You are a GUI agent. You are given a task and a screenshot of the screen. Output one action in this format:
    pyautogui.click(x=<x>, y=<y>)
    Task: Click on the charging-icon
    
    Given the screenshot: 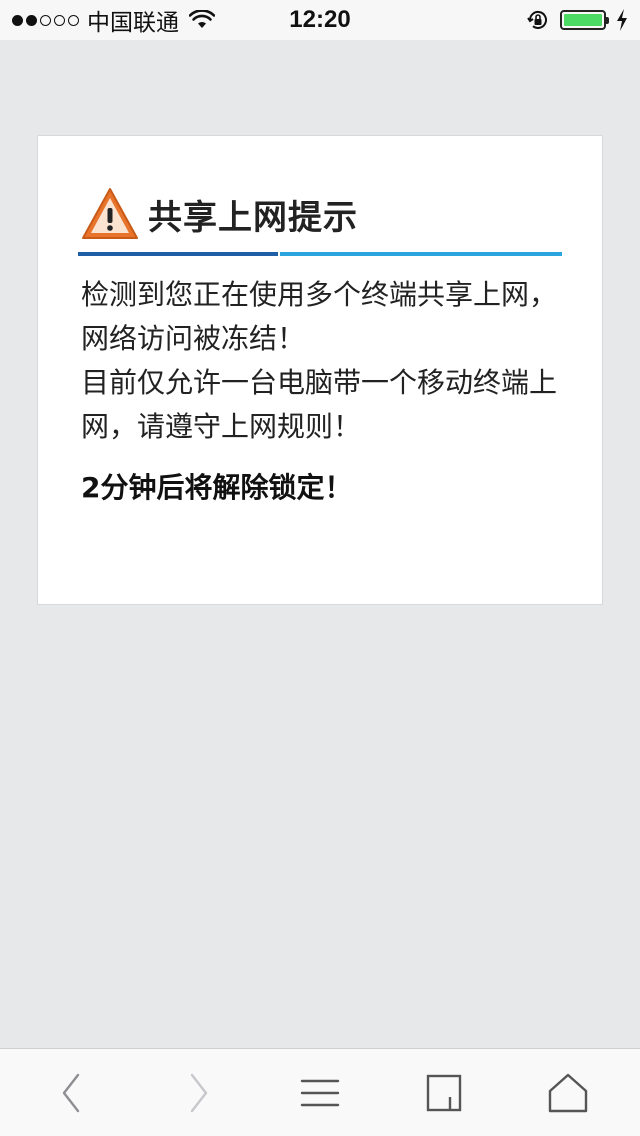 What is the action you would take?
    pyautogui.click(x=622, y=20)
    